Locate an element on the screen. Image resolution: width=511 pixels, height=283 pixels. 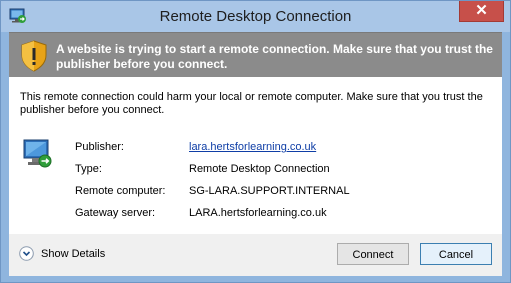
title-bar: Remote Desktop Connection ✕ is located at coordinates (255, 16).